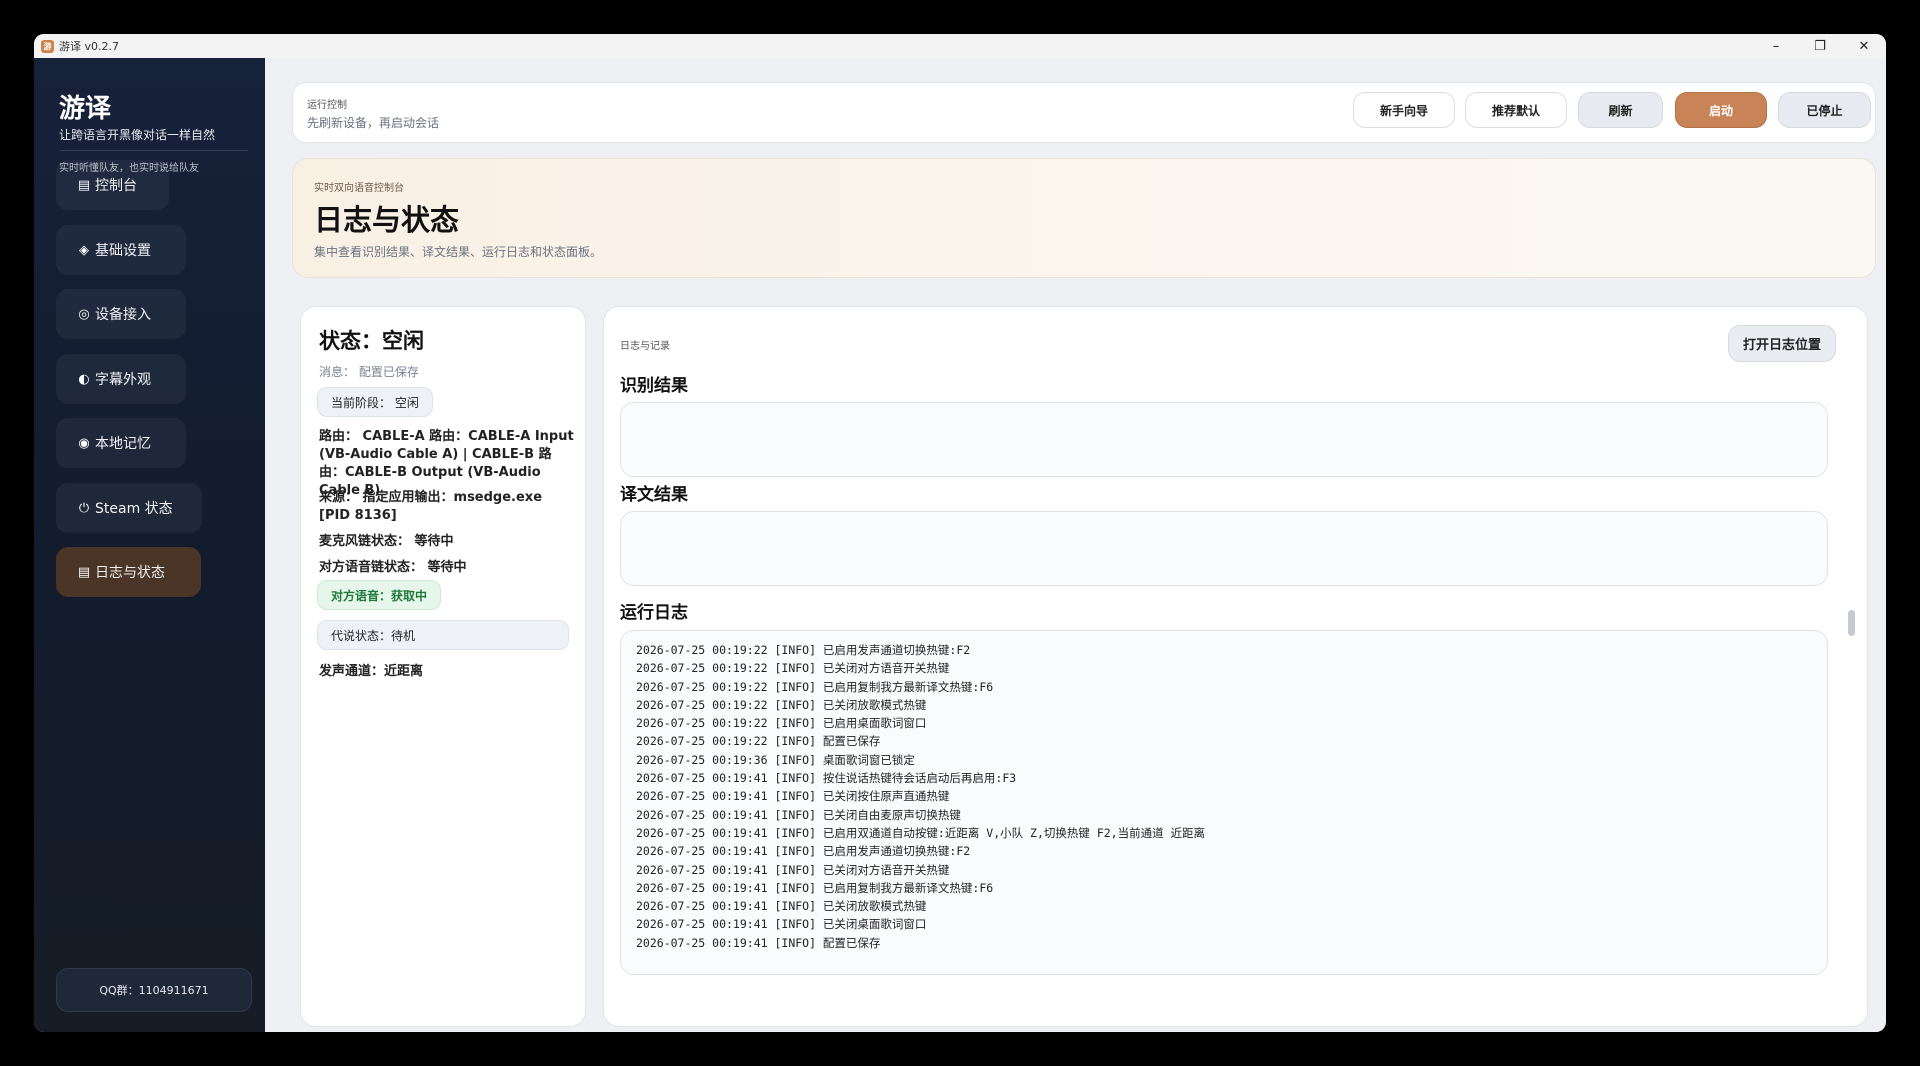  What do you see at coordinates (47, 46) in the screenshot?
I see `app-logo-icon: 游` at bounding box center [47, 46].